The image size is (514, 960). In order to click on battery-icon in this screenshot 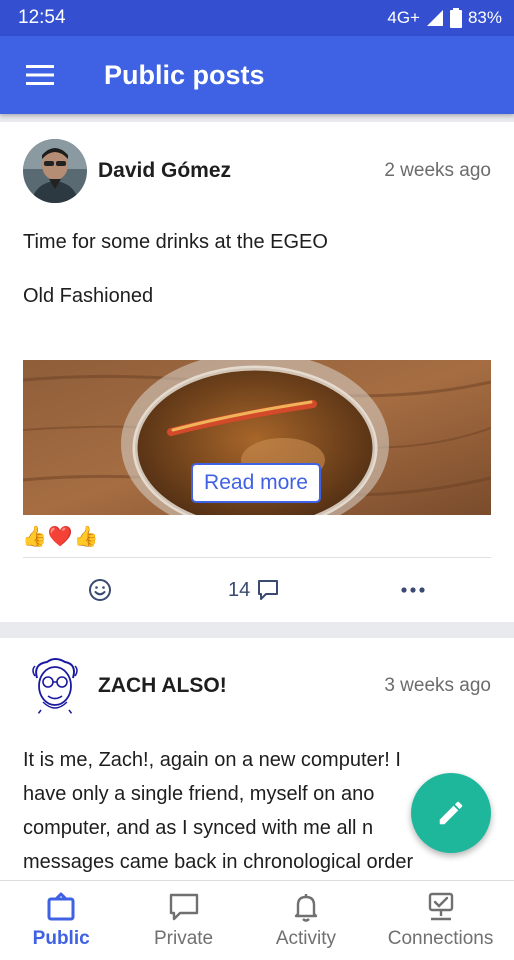, I will do `click(455, 18)`.